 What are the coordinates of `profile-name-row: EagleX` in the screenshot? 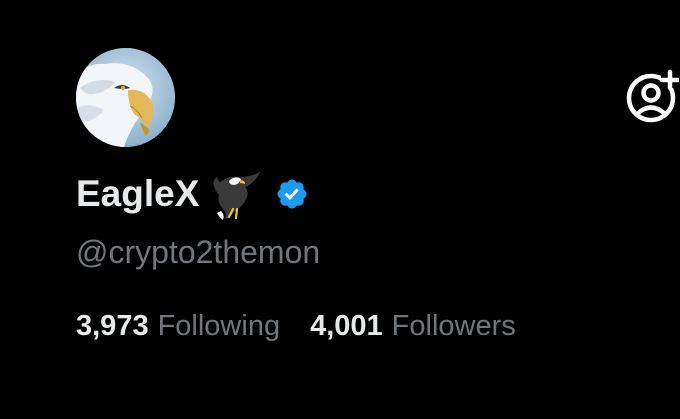 It's located at (192, 194).